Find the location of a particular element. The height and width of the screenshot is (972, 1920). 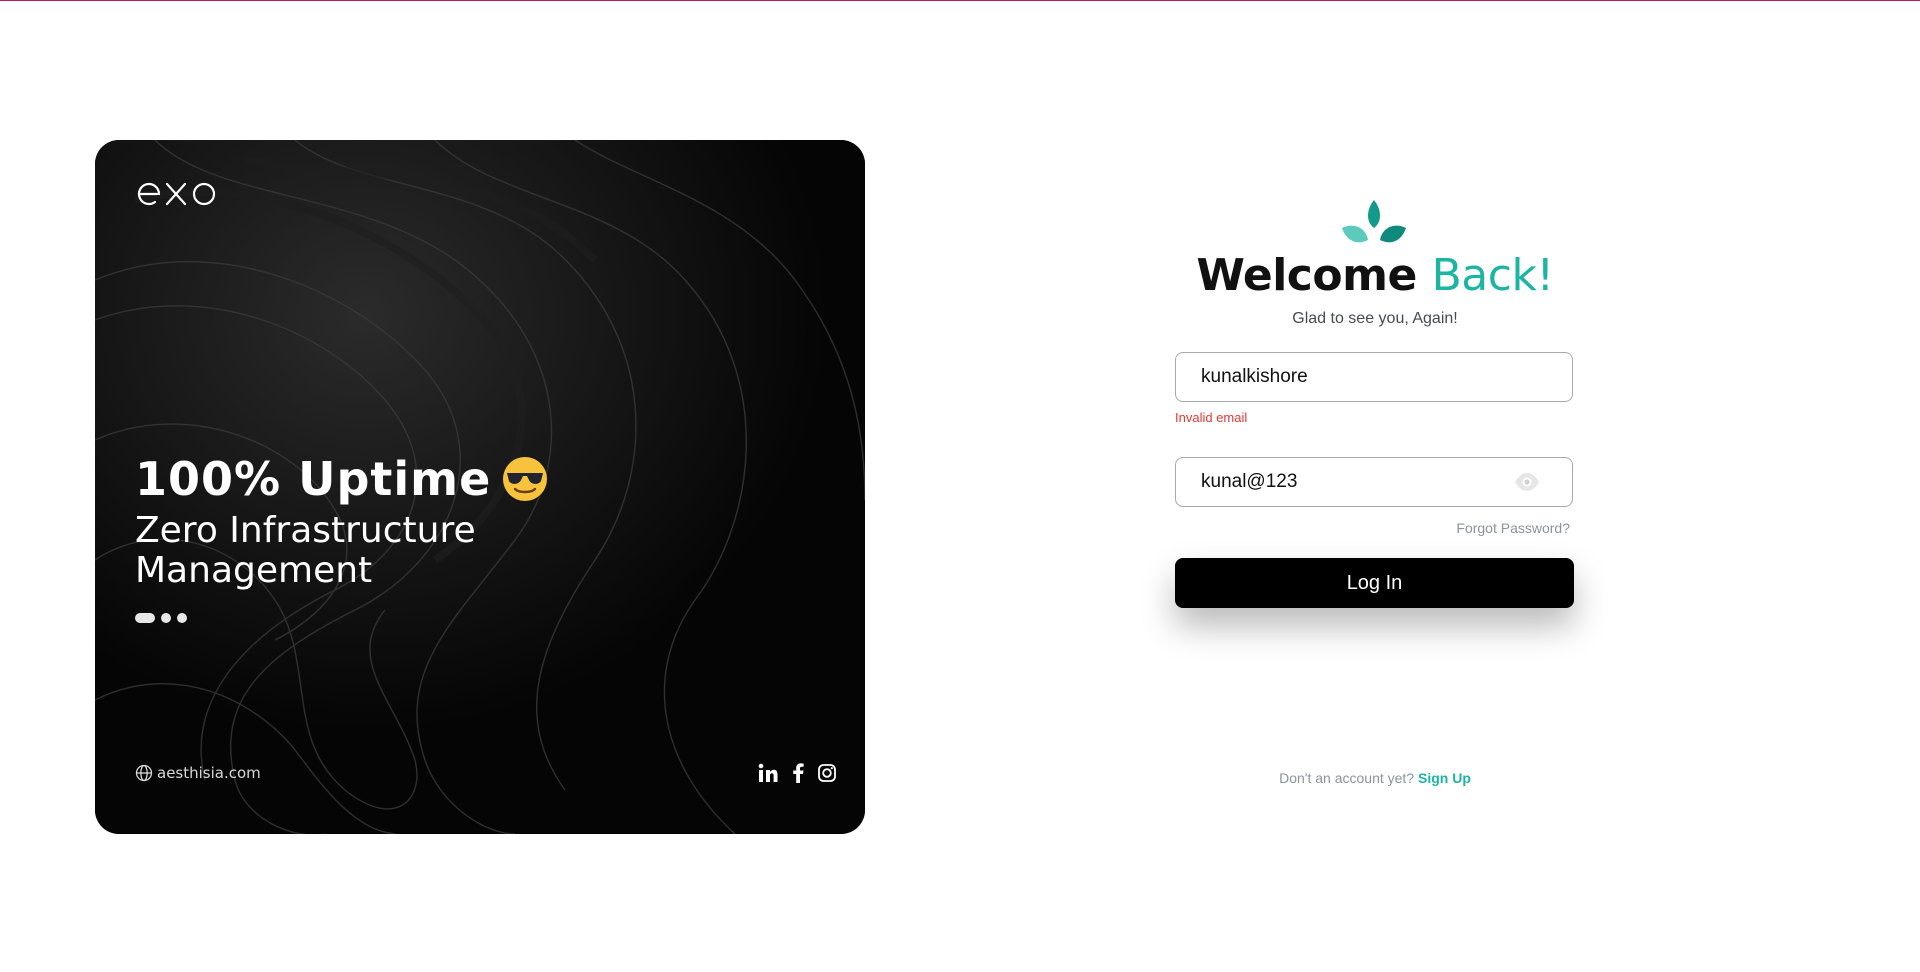

site-label: aesthisia.com is located at coordinates (209, 773).